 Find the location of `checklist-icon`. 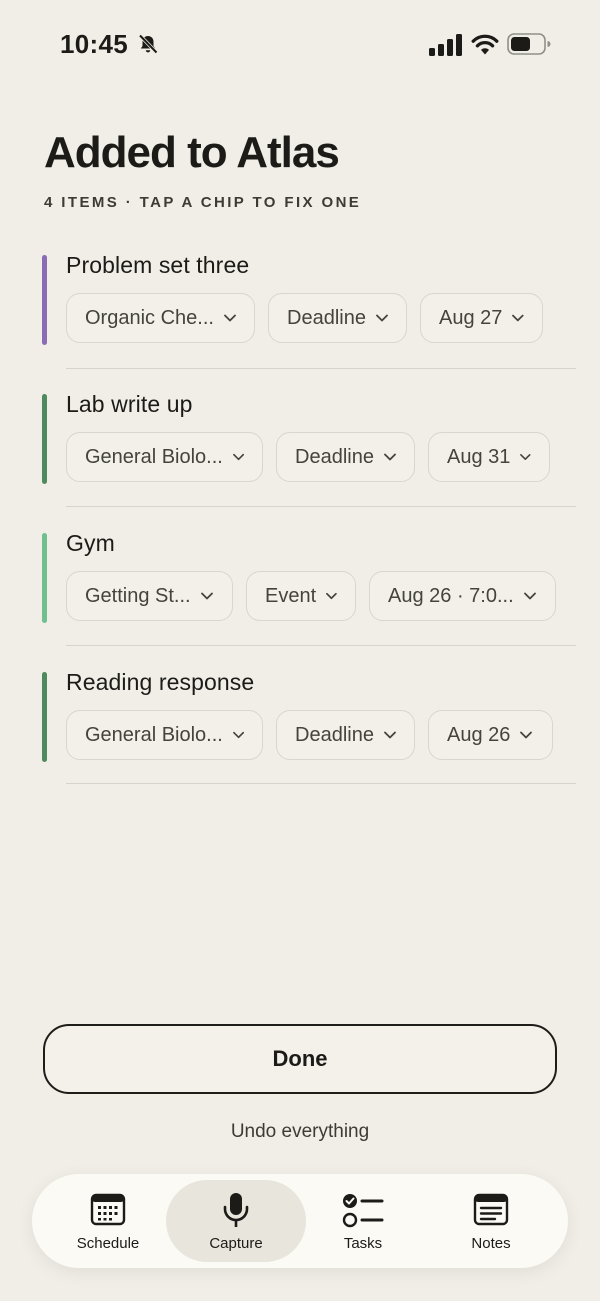

checklist-icon is located at coordinates (363, 1211).